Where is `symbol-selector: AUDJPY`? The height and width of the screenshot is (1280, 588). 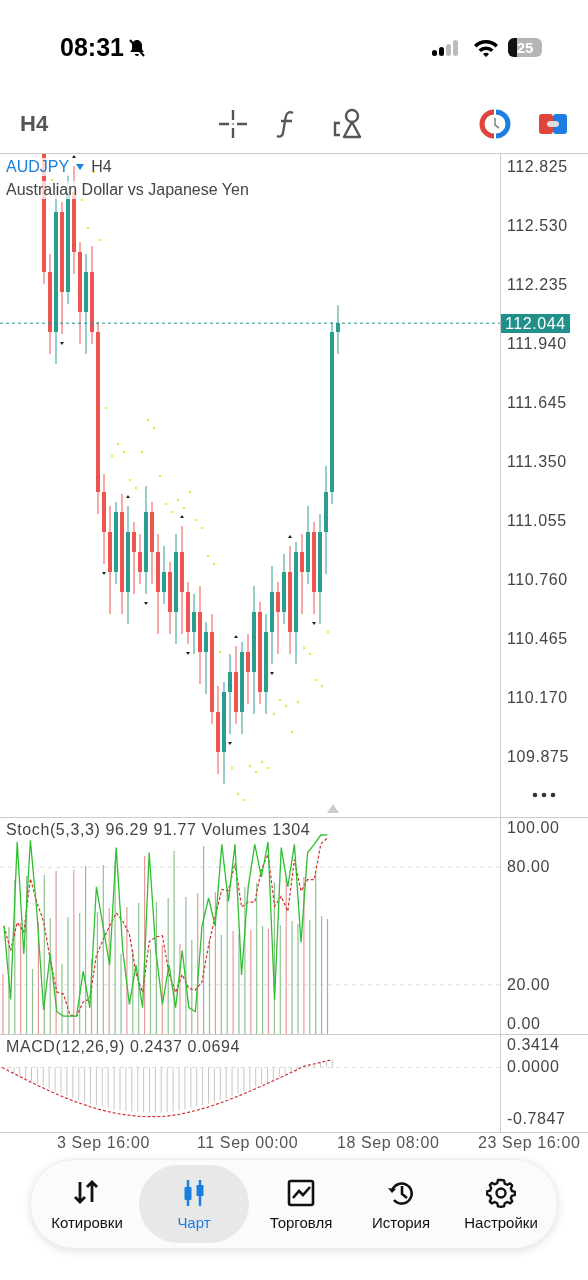 symbol-selector: AUDJPY is located at coordinates (38, 167).